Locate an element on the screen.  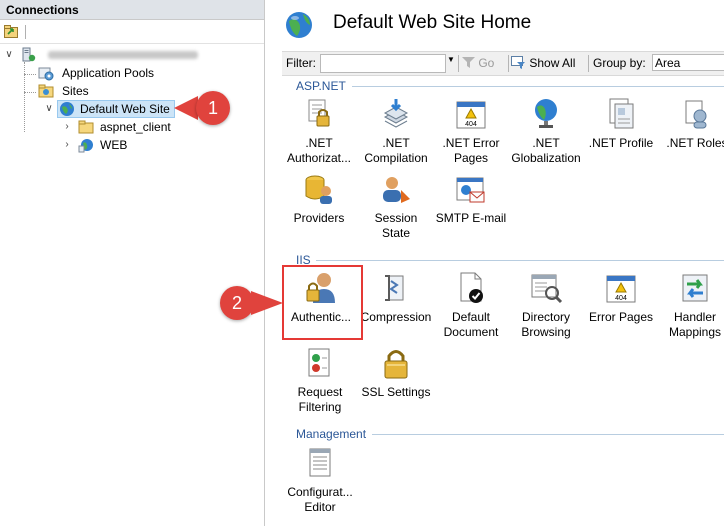
feature-label: .NET Roles is located at coordinates (695, 143).